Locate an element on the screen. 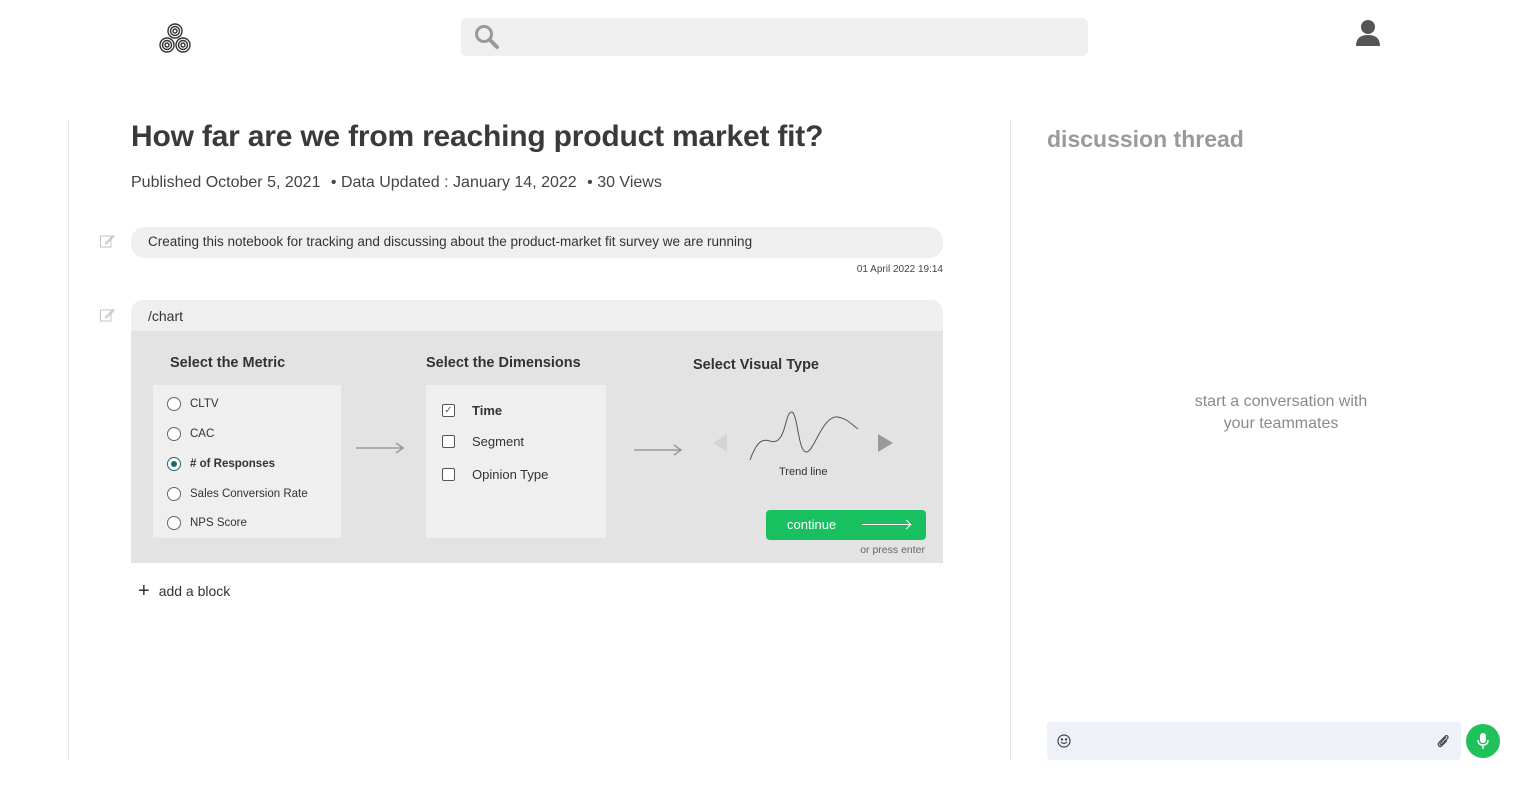 The width and height of the screenshot is (1536, 811). arrow-right-icon is located at coordinates (886, 524).